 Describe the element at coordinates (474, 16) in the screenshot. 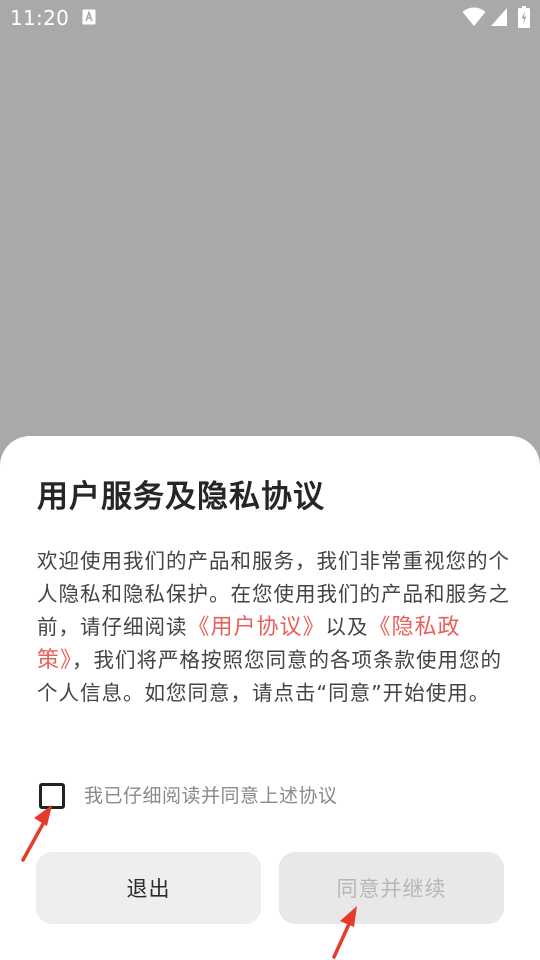

I see `wifi-icon` at that location.